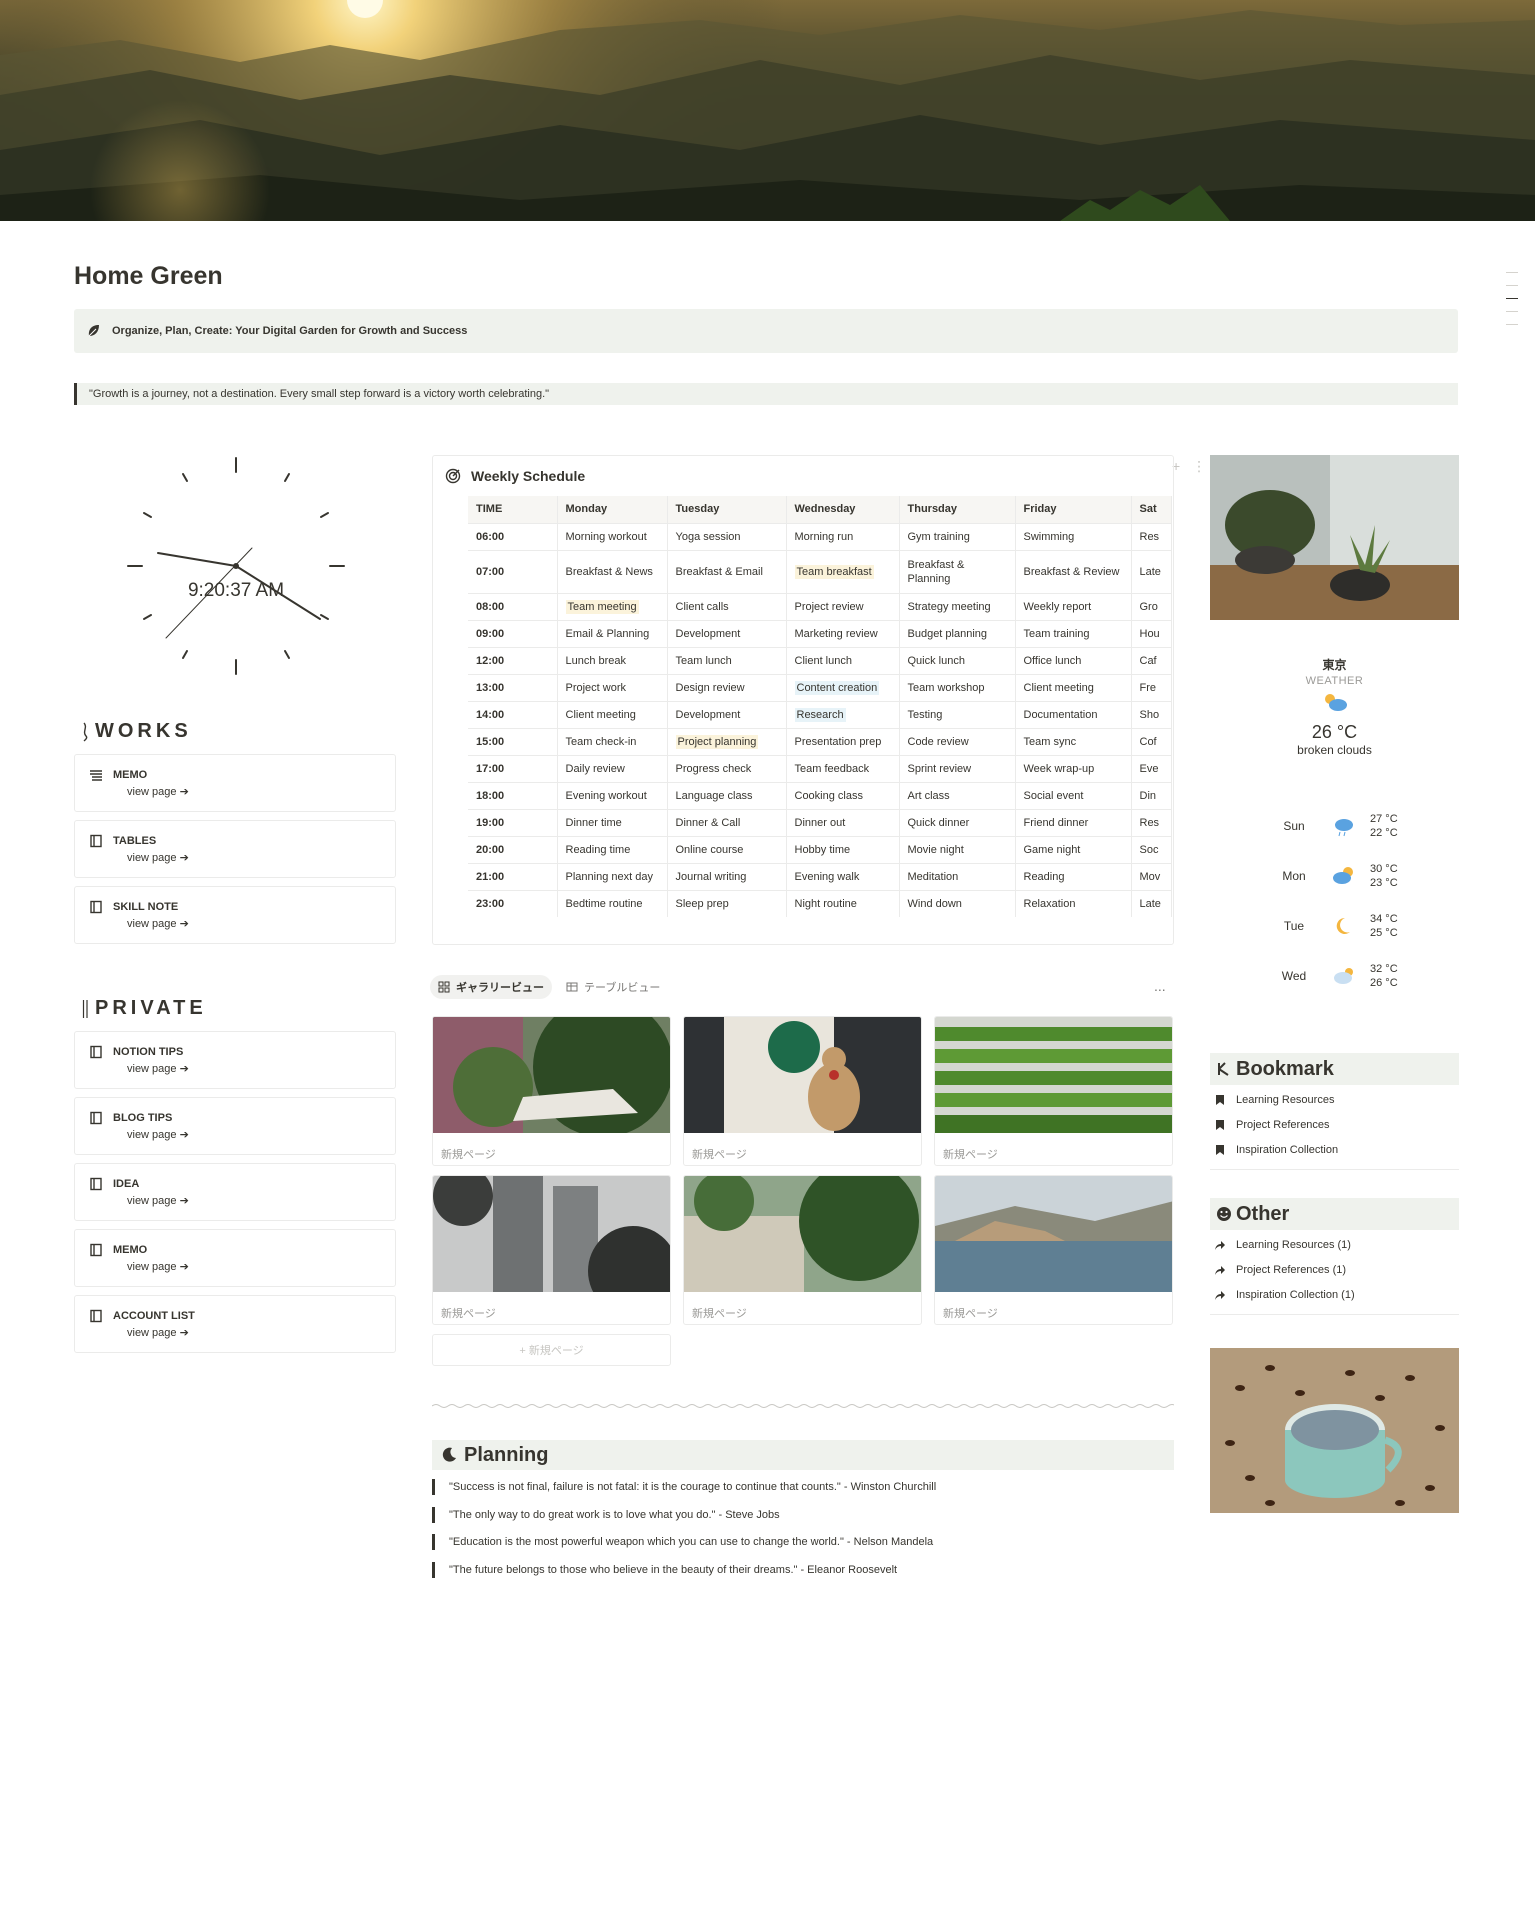 This screenshot has width=1535, height=1920. Describe the element at coordinates (1384, 869) in the screenshot. I see `forecast-high: 30 °C` at that location.